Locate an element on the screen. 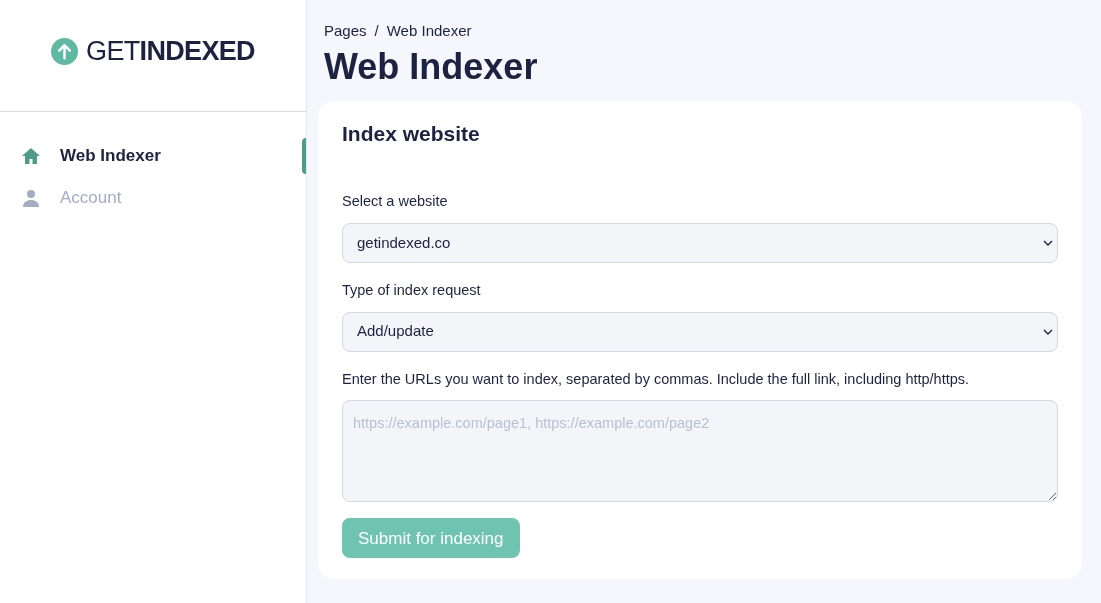 The image size is (1101, 603). logo-text: GETINDEXED is located at coordinates (170, 52).